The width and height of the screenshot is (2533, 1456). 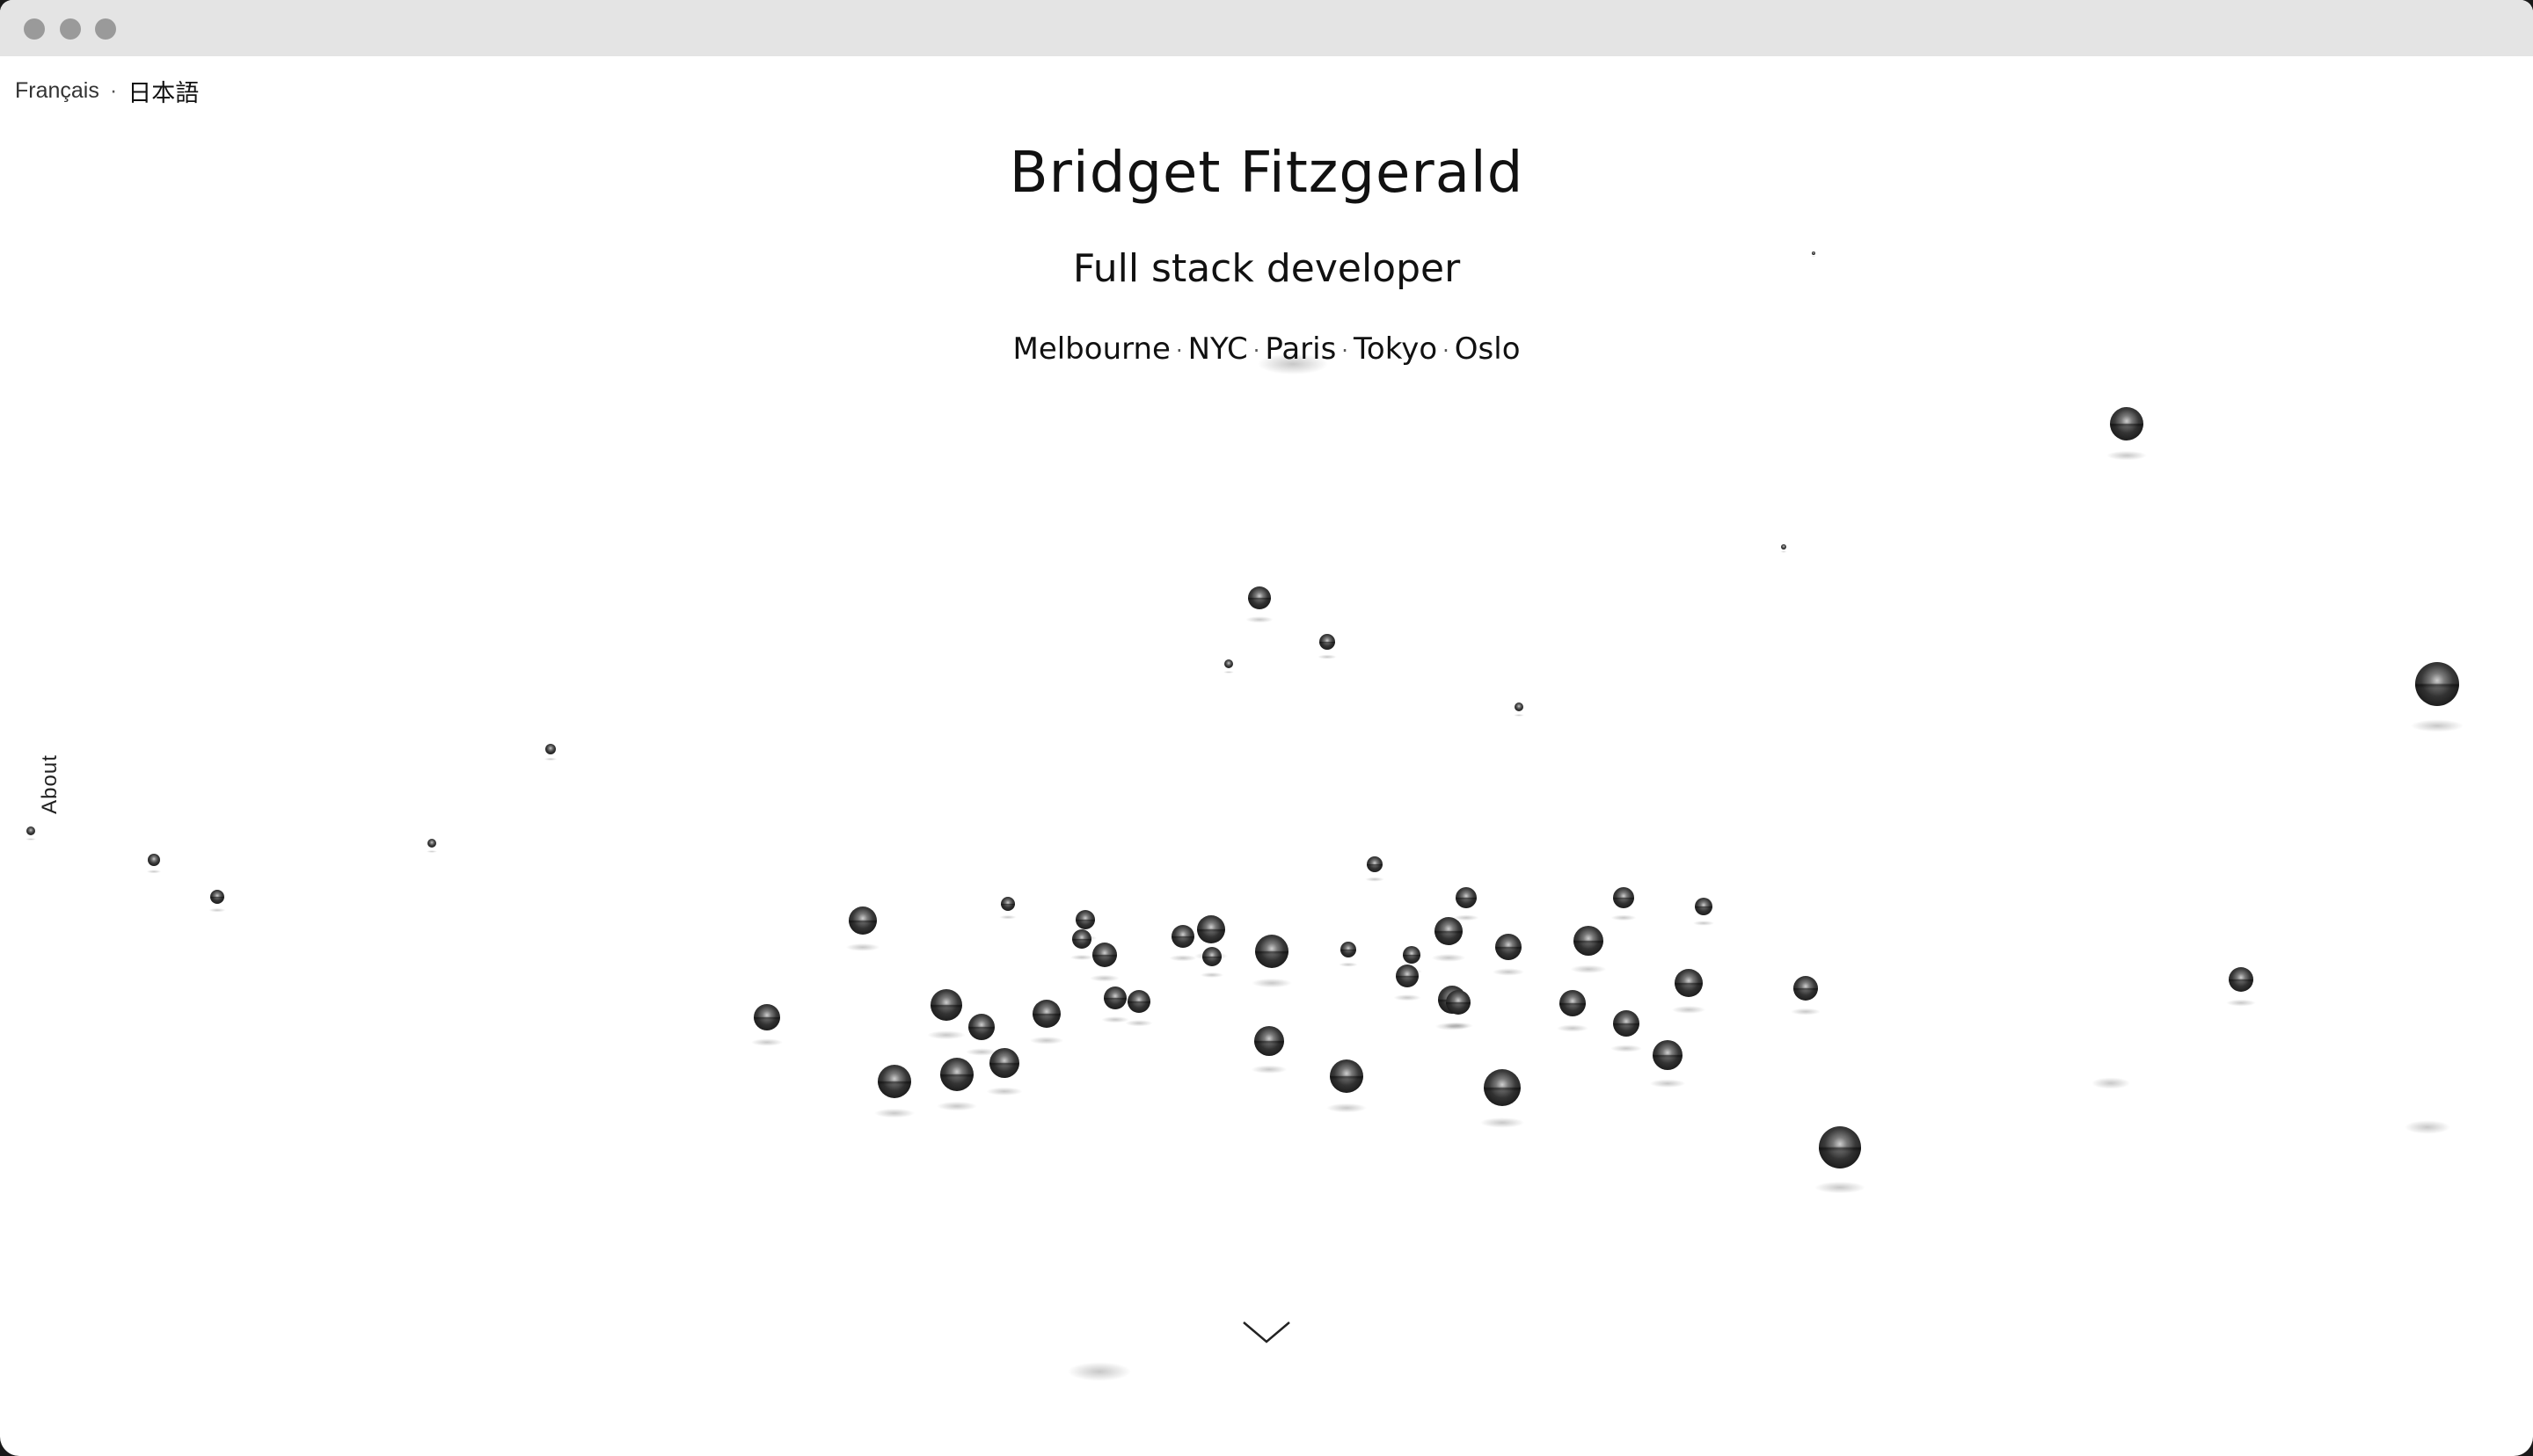 What do you see at coordinates (1266, 268) in the screenshot?
I see `job-title: Full stack developer` at bounding box center [1266, 268].